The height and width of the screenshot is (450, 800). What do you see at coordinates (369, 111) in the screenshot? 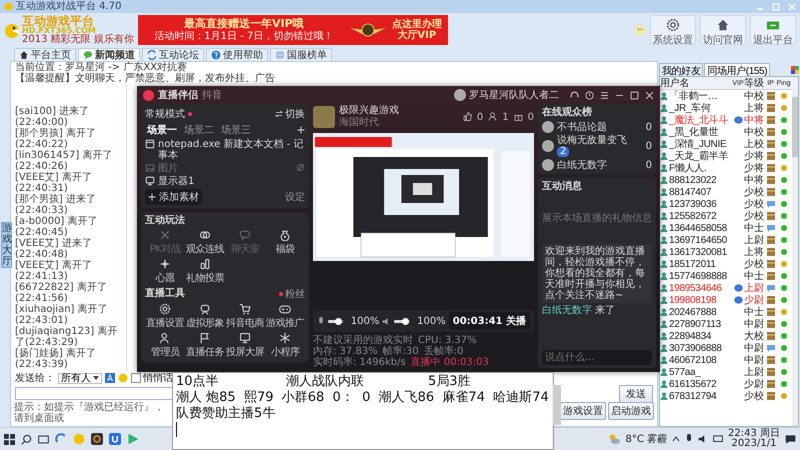
I see `room-title: 极限兴趣游戏` at bounding box center [369, 111].